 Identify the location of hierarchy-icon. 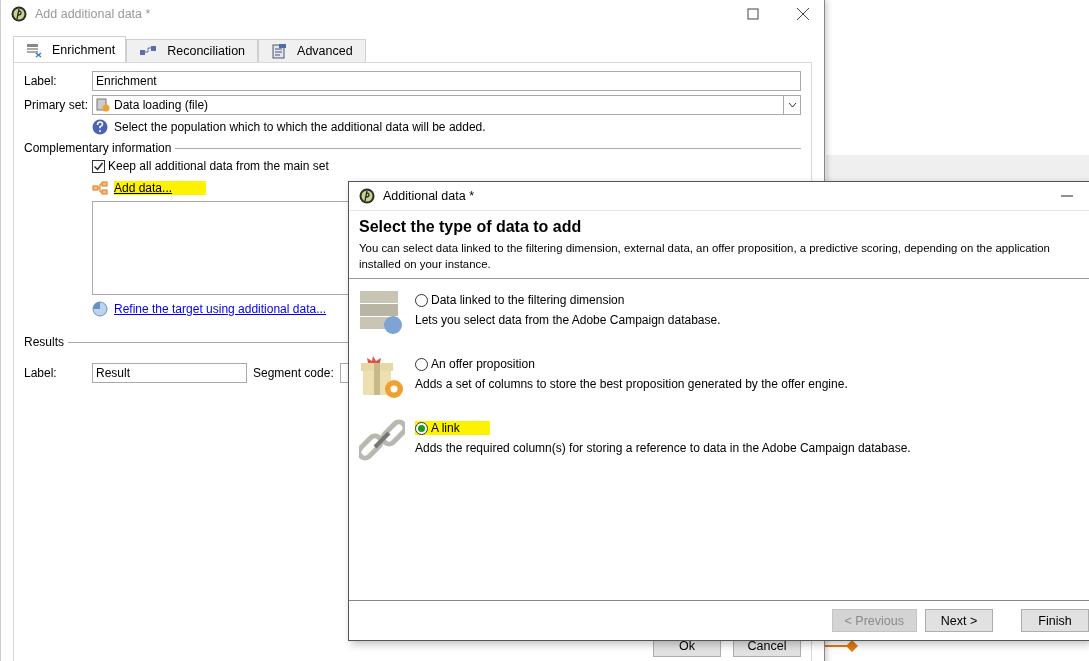
(100, 188).